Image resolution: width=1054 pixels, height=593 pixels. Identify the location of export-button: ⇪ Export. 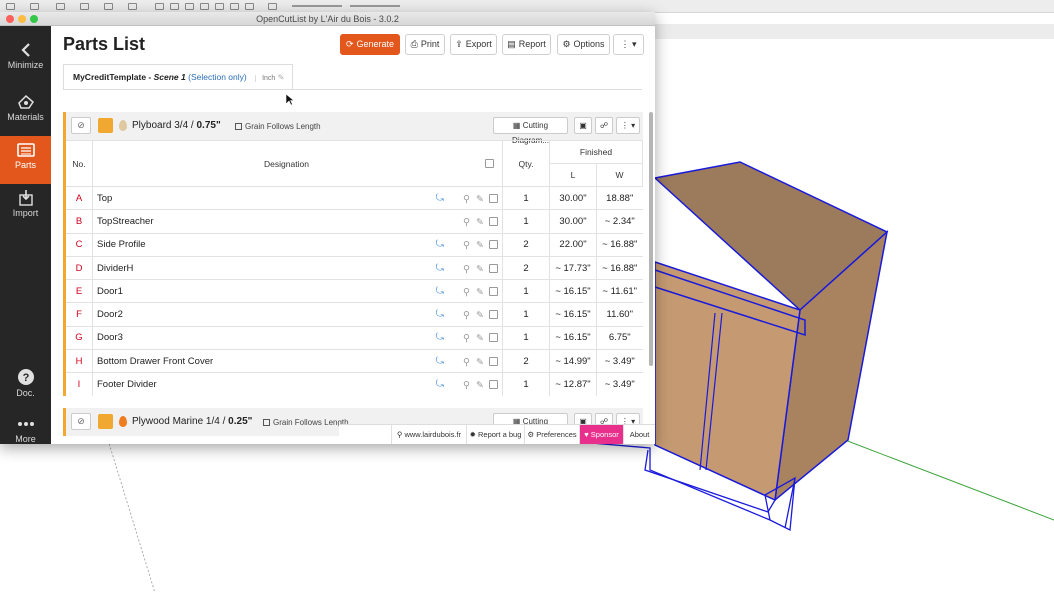
(473, 44).